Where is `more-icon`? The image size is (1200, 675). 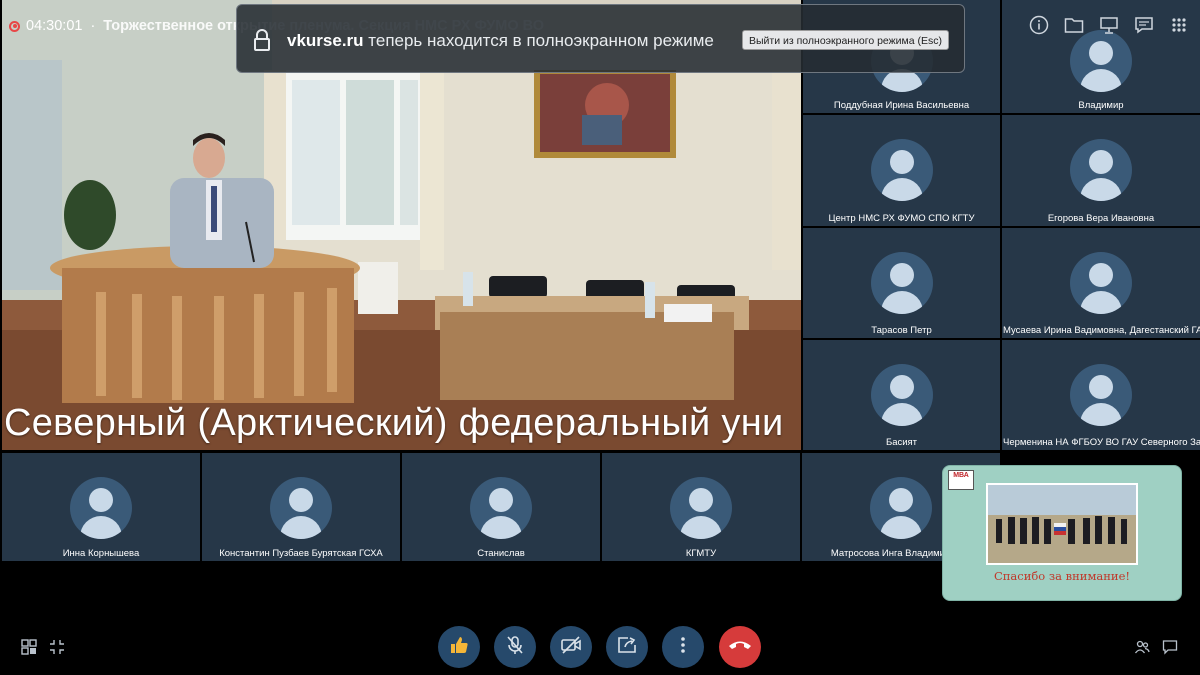
more-icon is located at coordinates (683, 647).